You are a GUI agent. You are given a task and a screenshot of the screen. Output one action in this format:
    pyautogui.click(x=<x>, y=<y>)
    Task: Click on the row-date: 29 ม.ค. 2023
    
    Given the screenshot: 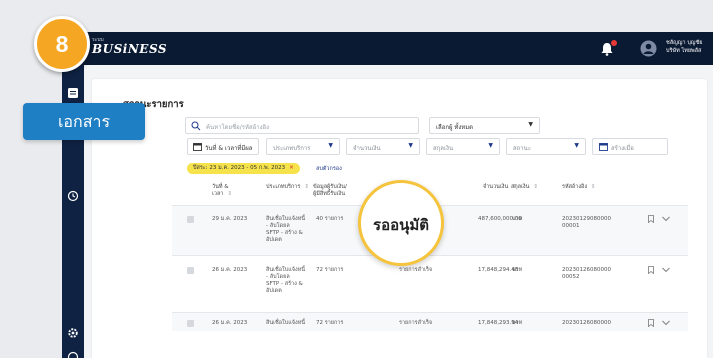 What is the action you would take?
    pyautogui.click(x=230, y=219)
    